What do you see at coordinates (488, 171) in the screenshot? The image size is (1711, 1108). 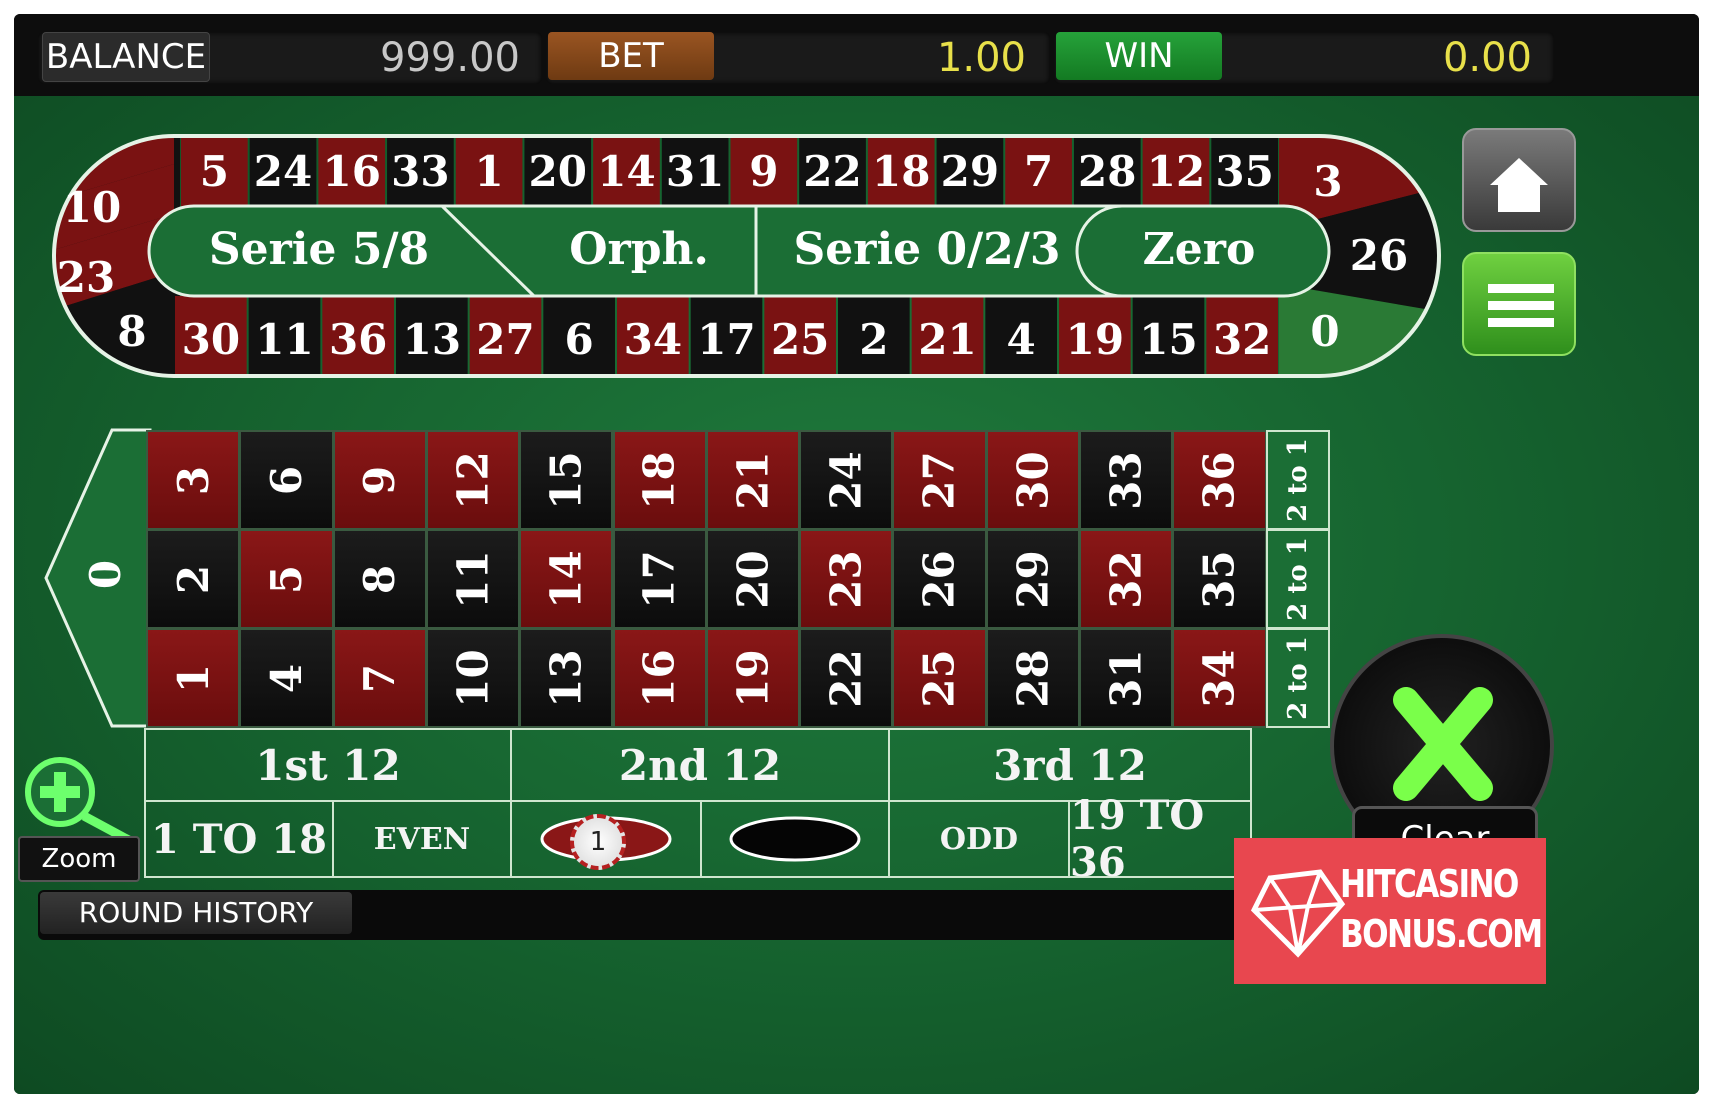 I see `racetrack-pocket: 1` at bounding box center [488, 171].